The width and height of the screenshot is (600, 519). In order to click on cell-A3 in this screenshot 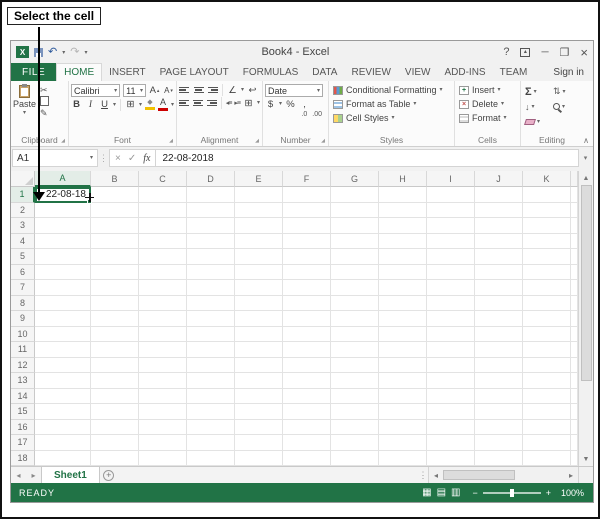, I will do `click(63, 226)`.